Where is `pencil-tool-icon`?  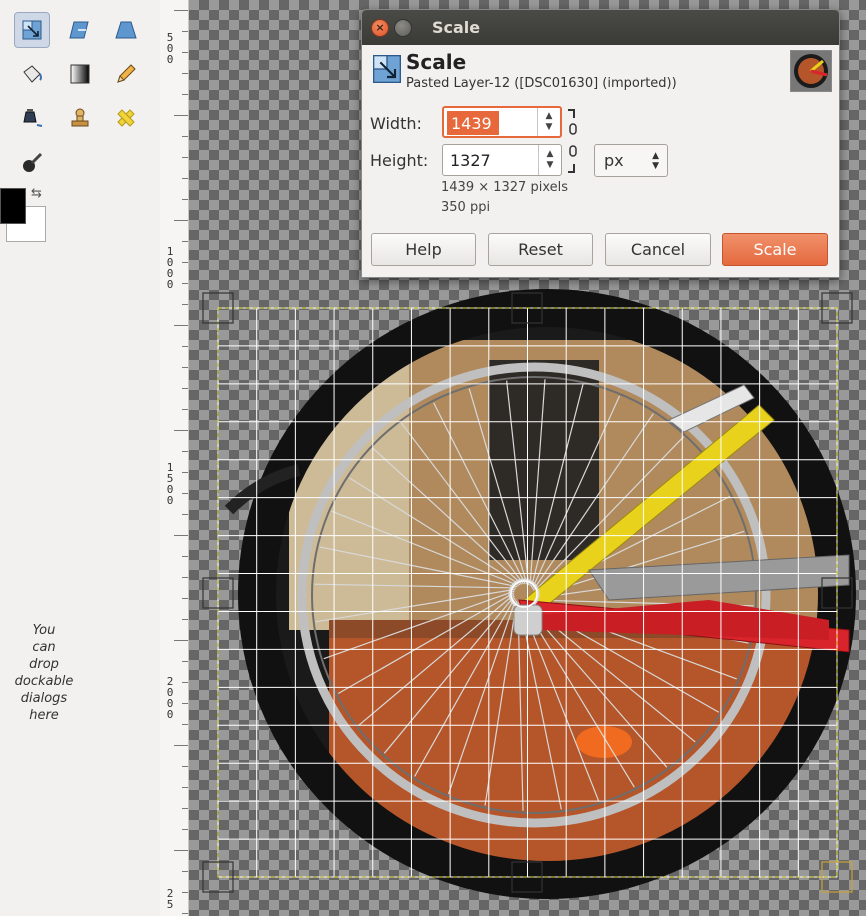
pencil-tool-icon is located at coordinates (126, 73).